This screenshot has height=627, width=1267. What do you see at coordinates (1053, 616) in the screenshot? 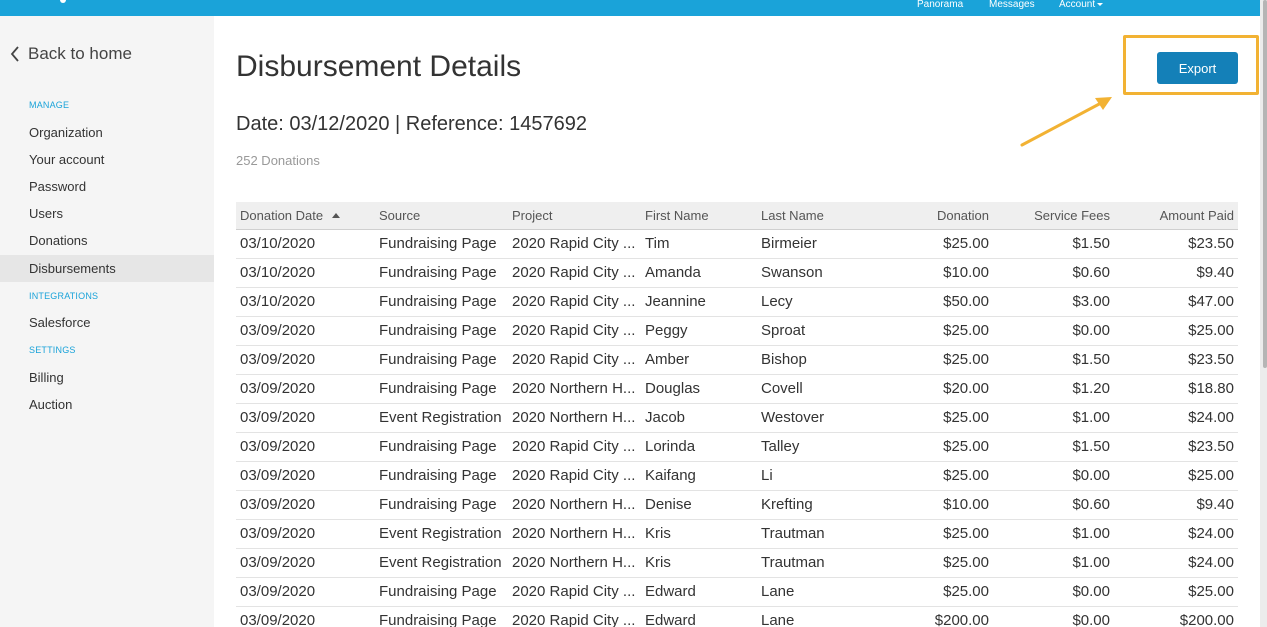
I see `cell-service-fees: $0.00` at bounding box center [1053, 616].